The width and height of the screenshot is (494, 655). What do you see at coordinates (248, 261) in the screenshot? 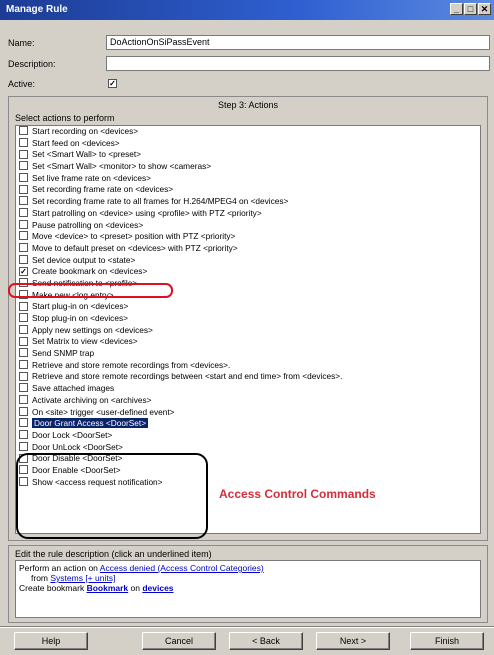
I see `action-item: Set device output to <state>` at bounding box center [248, 261].